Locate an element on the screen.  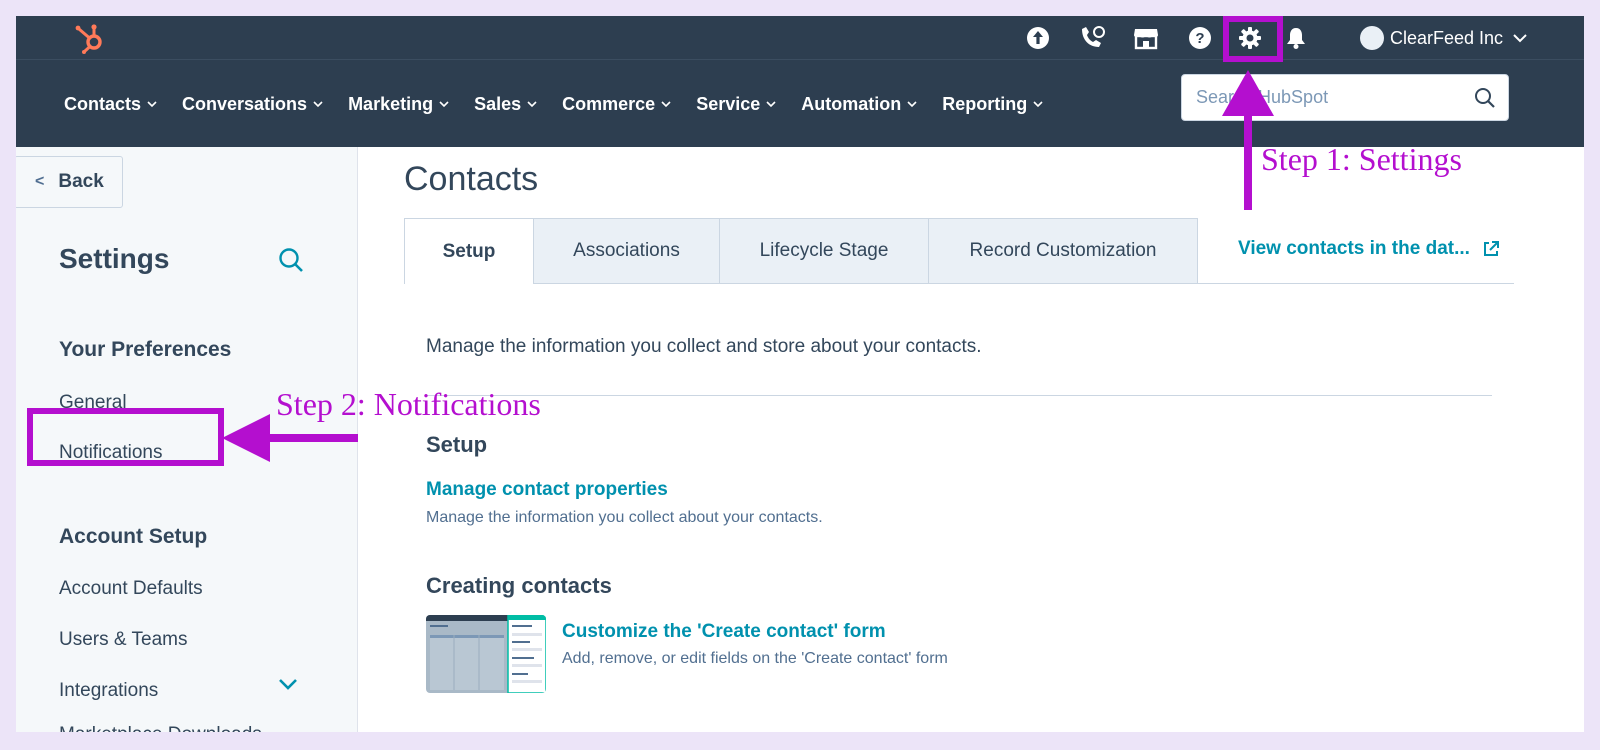
section-heading-preferences: Your Preferences is located at coordinates (145, 349).